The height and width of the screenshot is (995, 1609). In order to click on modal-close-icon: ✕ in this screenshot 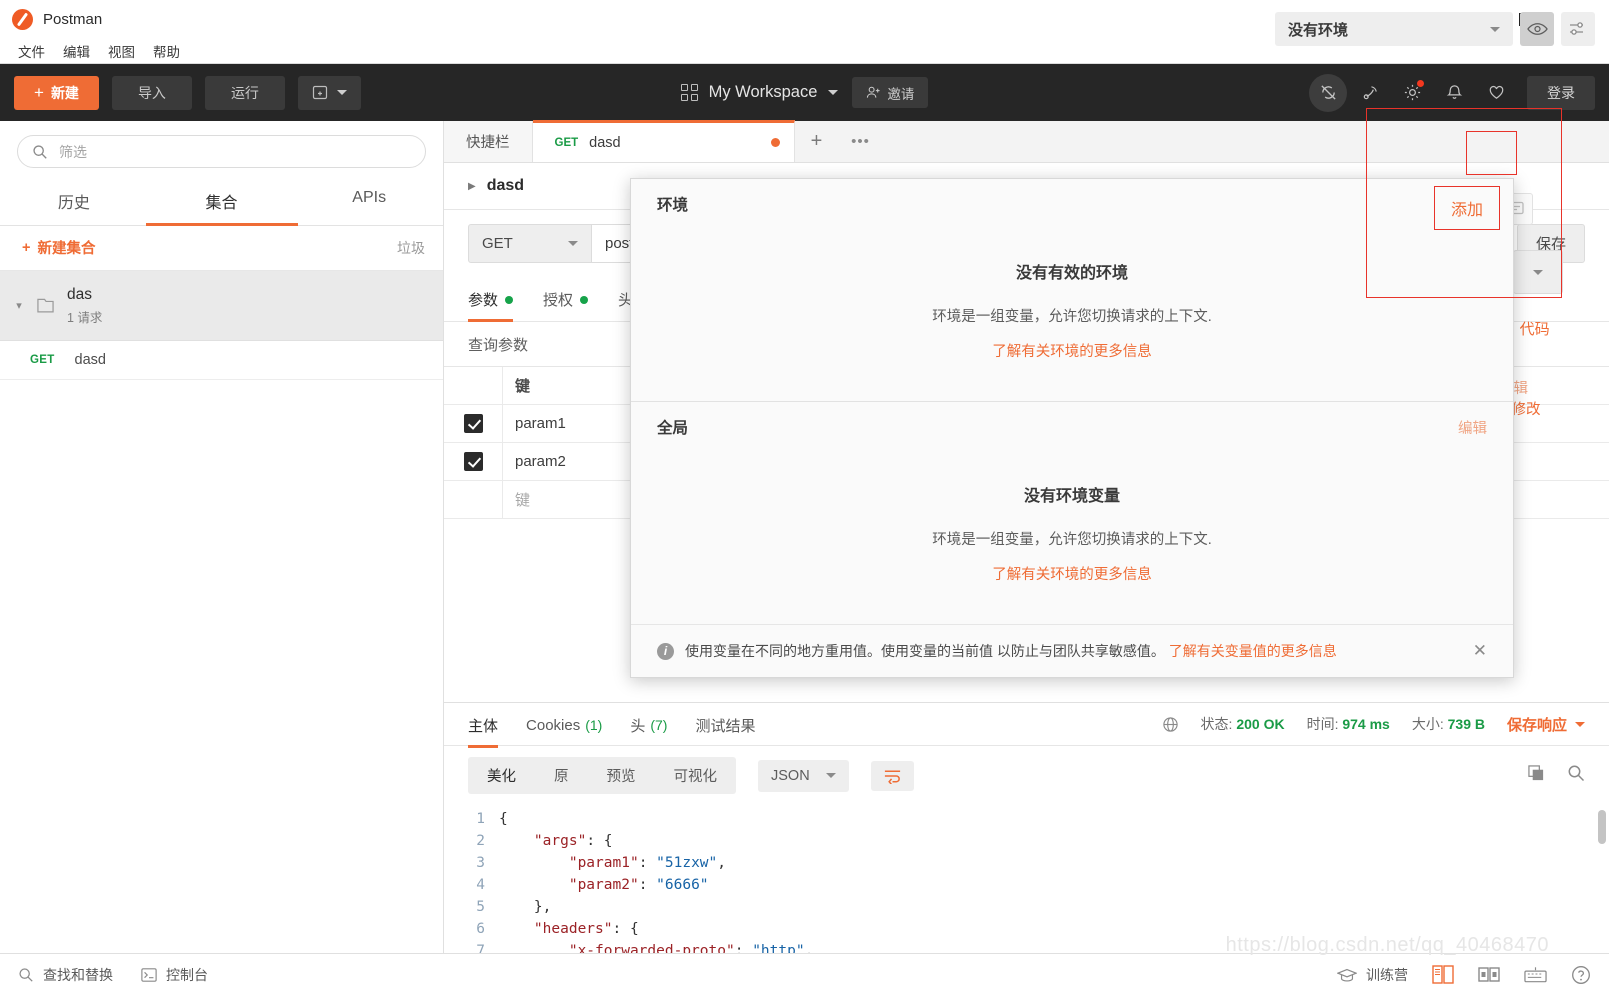, I will do `click(1480, 651)`.